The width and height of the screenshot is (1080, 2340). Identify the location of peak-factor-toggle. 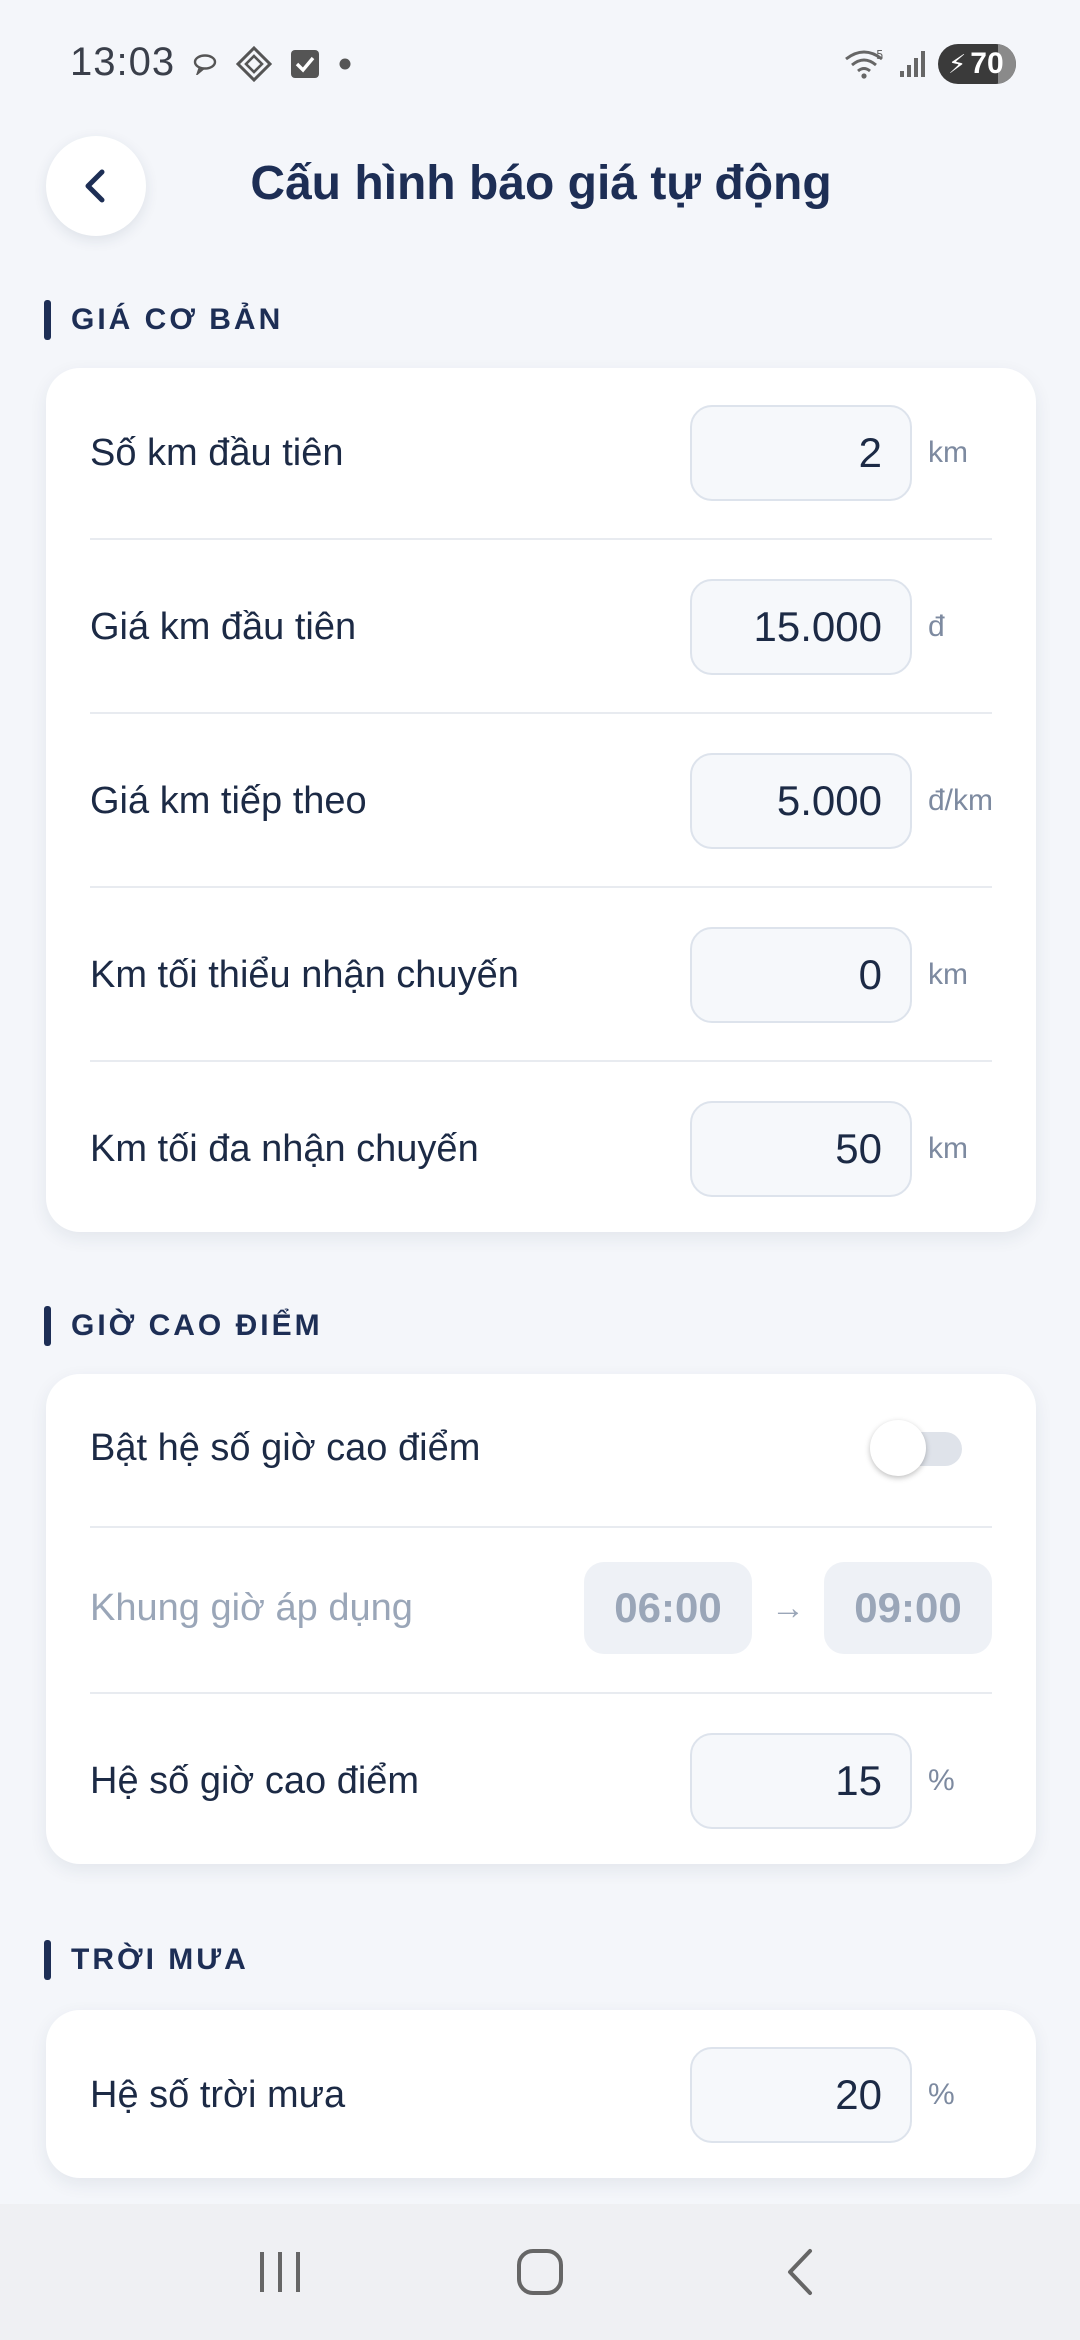
(916, 1448).